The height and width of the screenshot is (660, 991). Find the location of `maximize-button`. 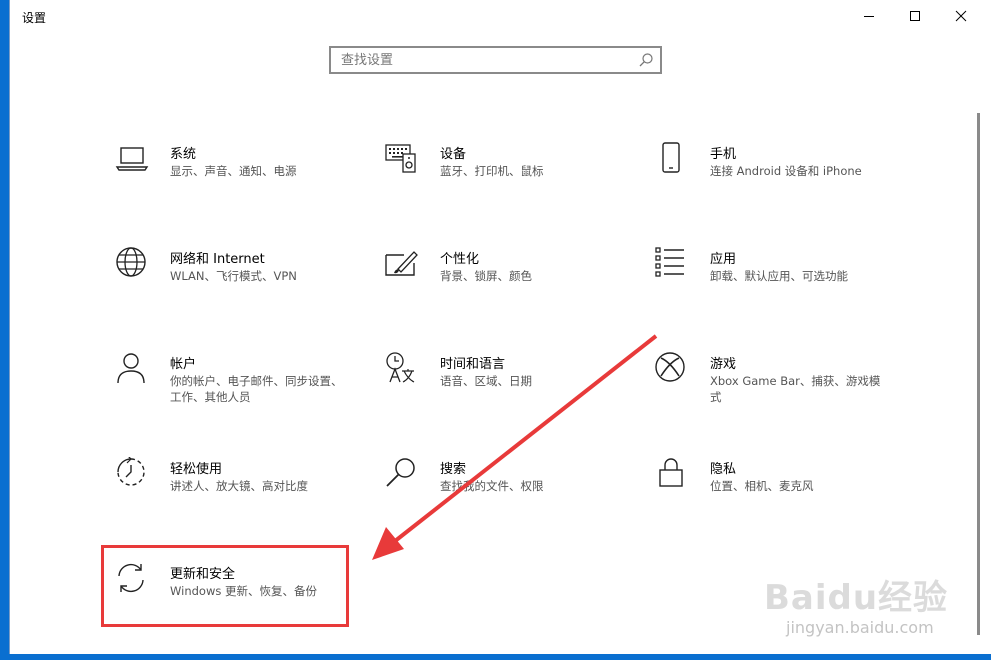

maximize-button is located at coordinates (915, 16).